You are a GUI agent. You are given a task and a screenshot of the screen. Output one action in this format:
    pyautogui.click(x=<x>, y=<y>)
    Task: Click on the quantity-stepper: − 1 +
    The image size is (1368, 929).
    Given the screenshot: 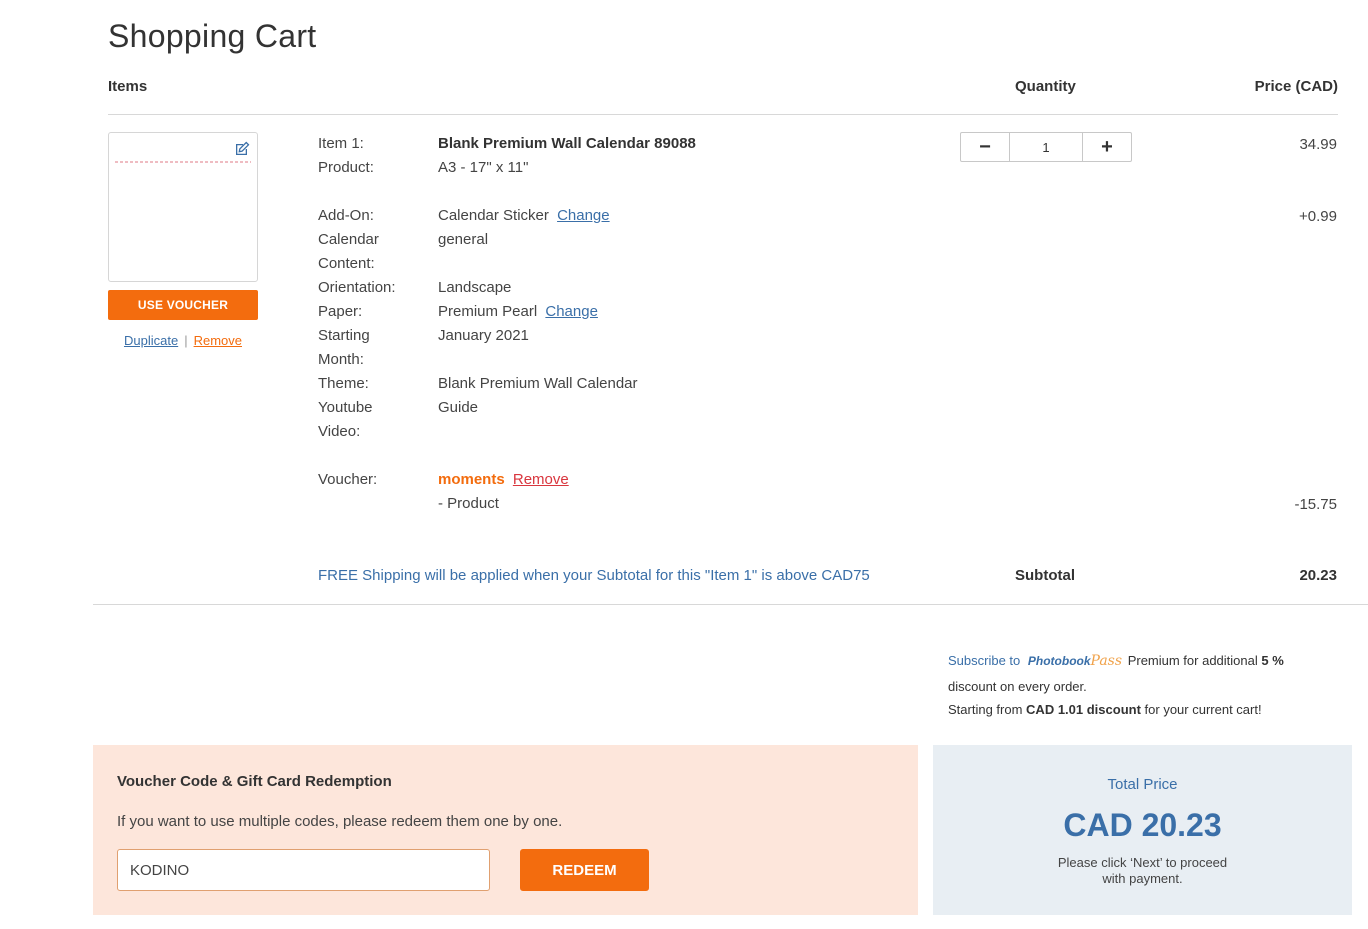 What is the action you would take?
    pyautogui.click(x=1046, y=147)
    